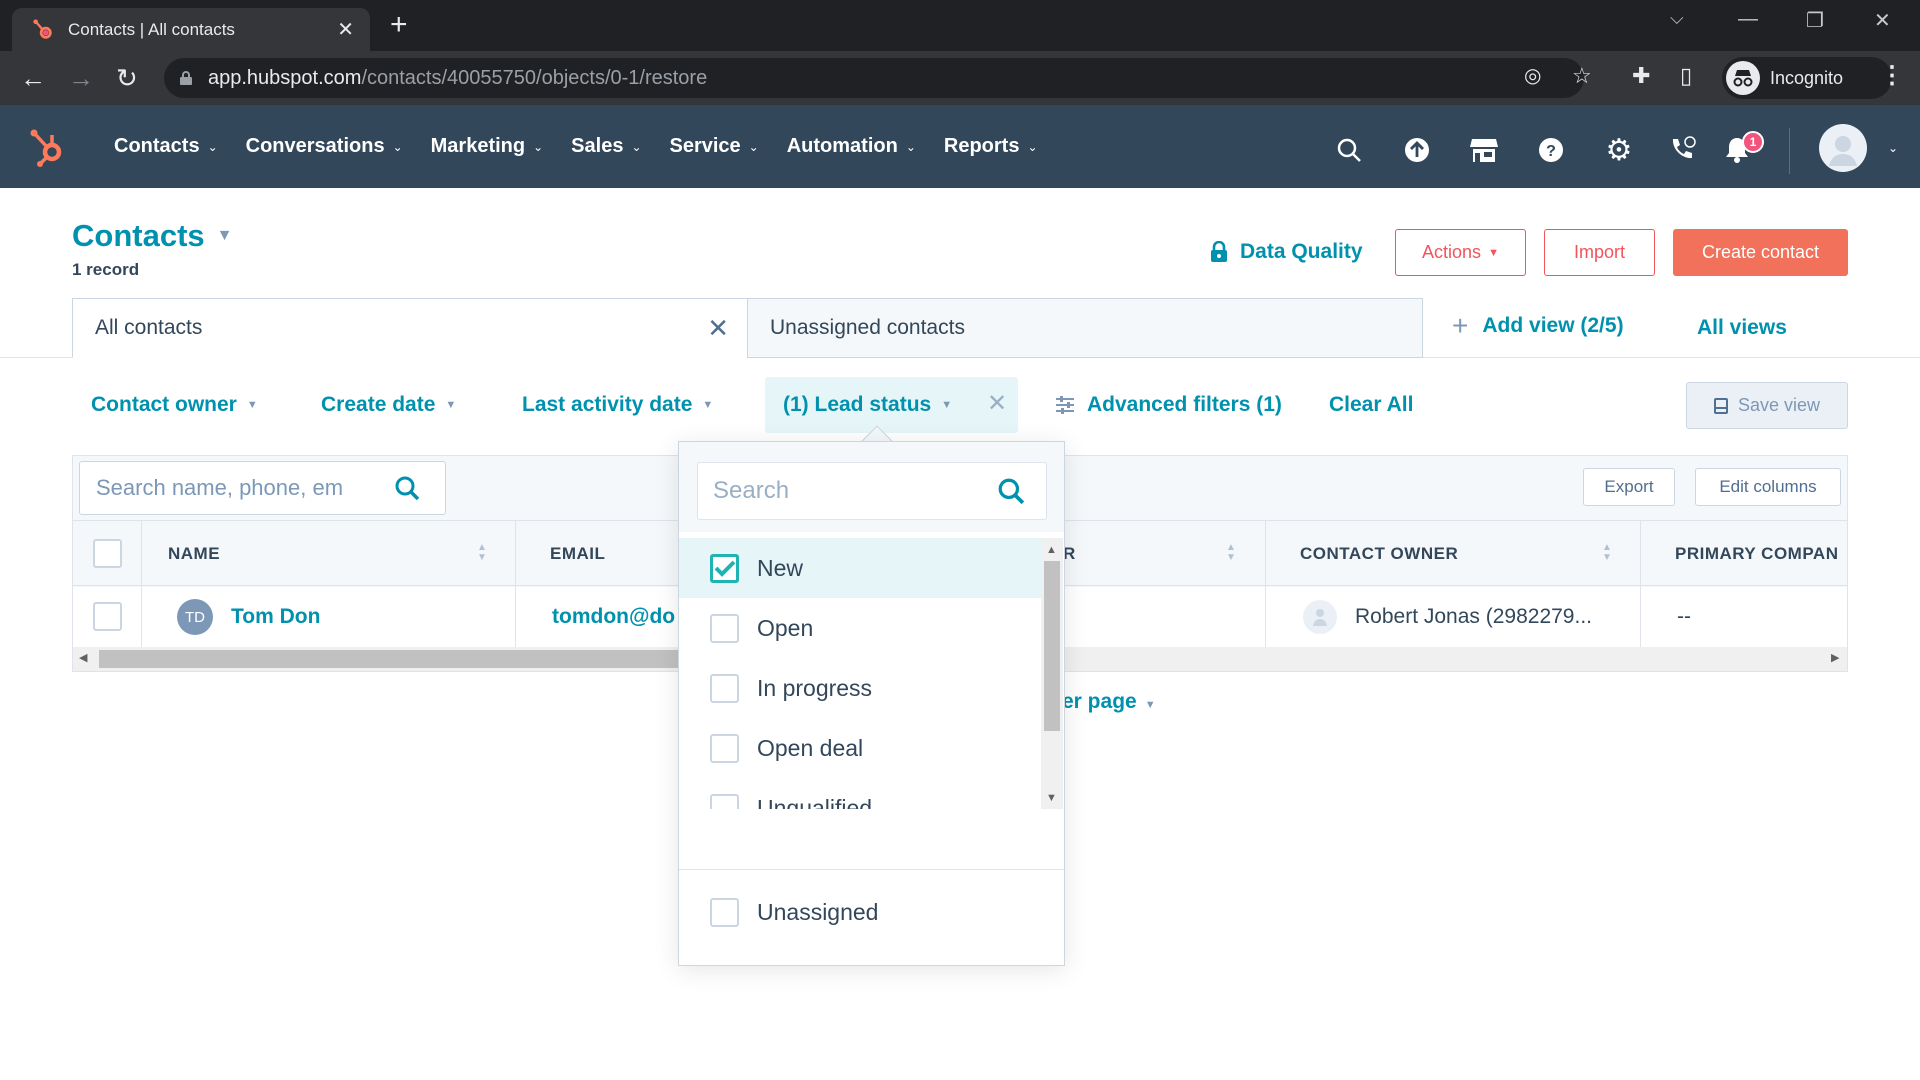  What do you see at coordinates (1748, 19) in the screenshot?
I see `minimize-icon: —` at bounding box center [1748, 19].